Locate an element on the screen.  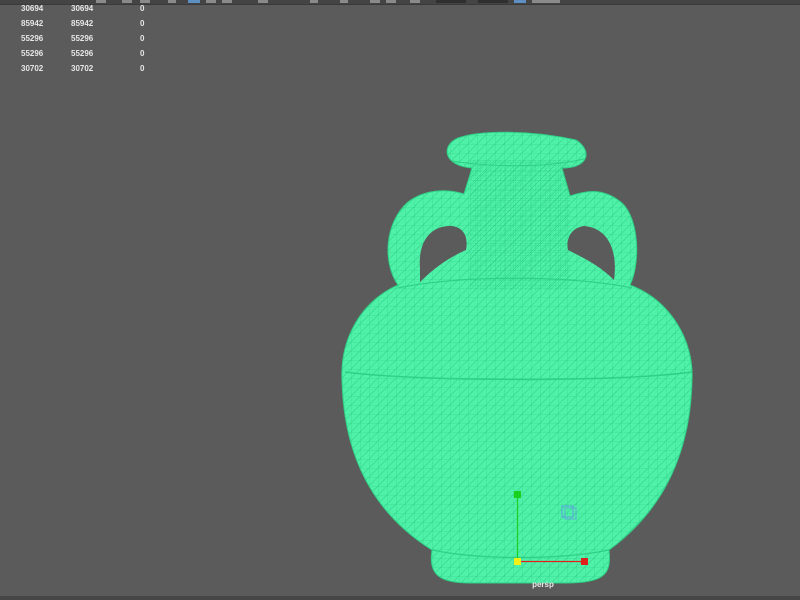
camera-label: persp is located at coordinates (543, 584).